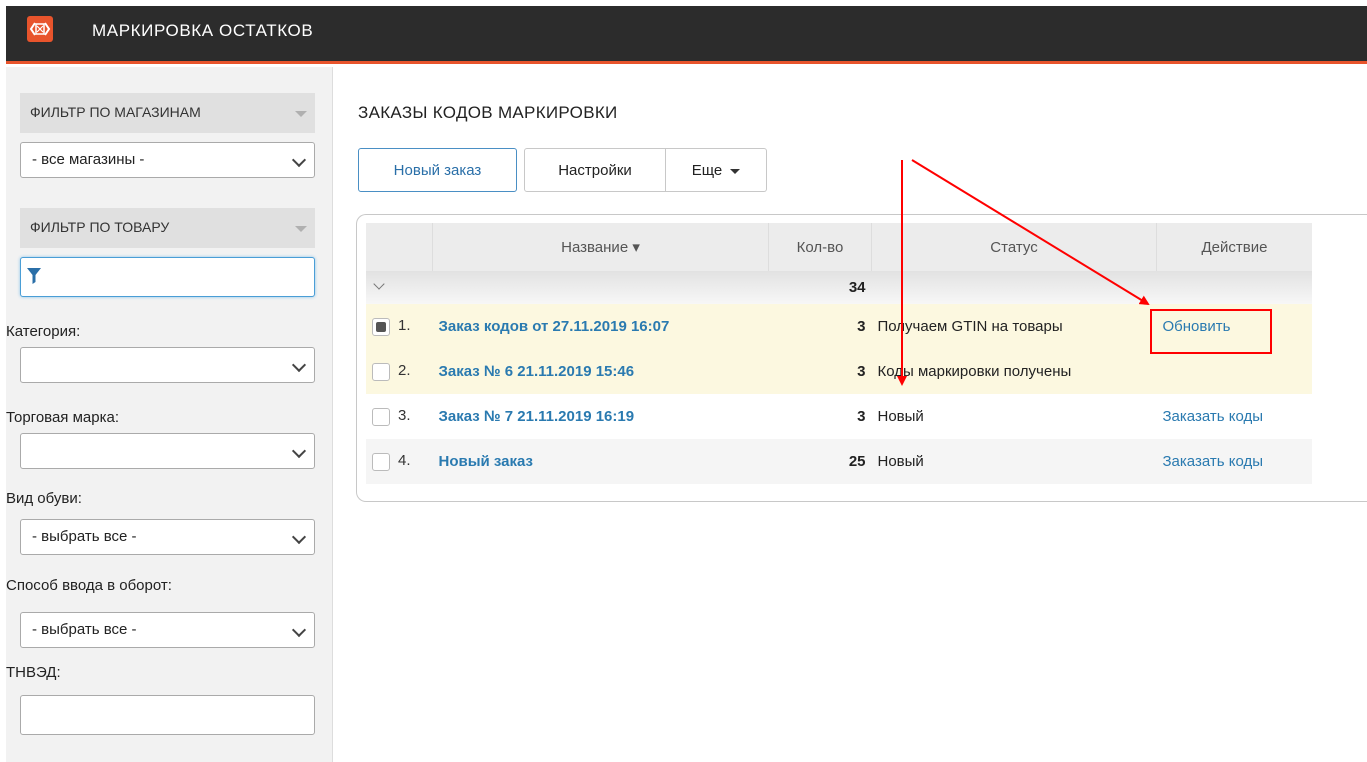 This screenshot has width=1367, height=762. I want to click on annotation-arrows, so click(1023, 272).